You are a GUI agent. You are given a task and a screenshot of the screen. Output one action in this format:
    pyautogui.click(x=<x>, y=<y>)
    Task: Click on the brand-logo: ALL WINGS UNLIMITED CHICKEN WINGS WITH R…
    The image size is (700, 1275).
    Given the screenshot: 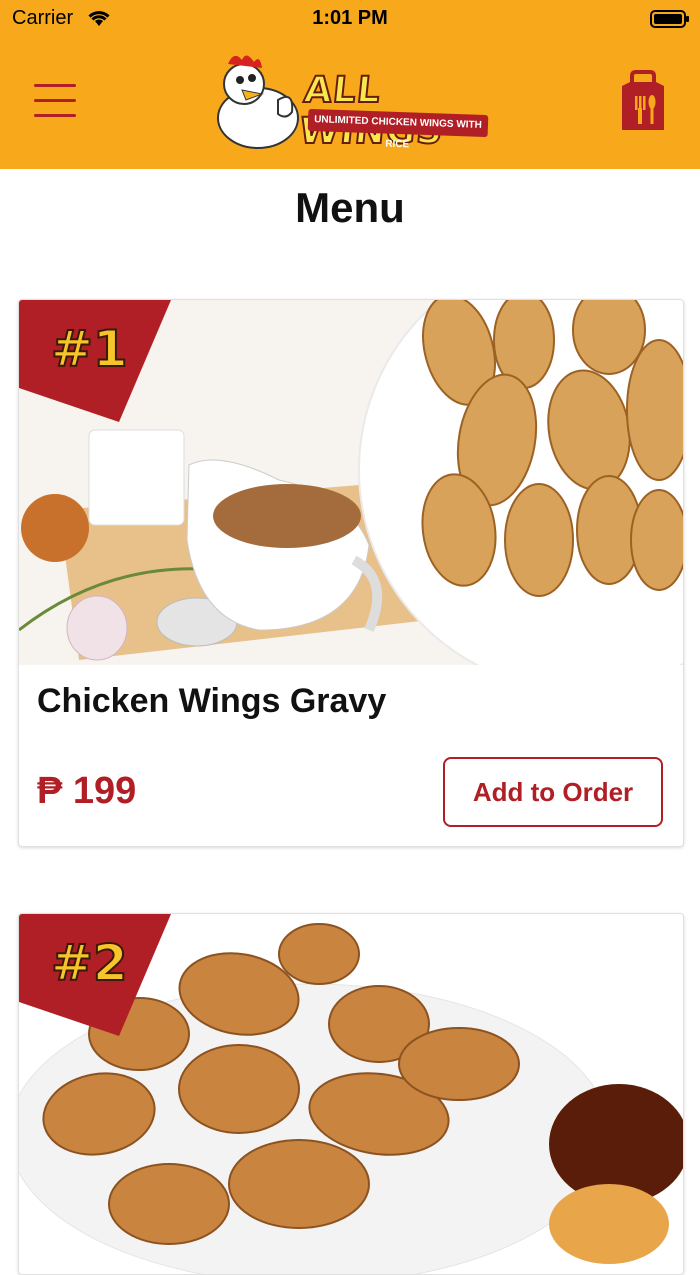 What is the action you would take?
    pyautogui.click(x=352, y=102)
    